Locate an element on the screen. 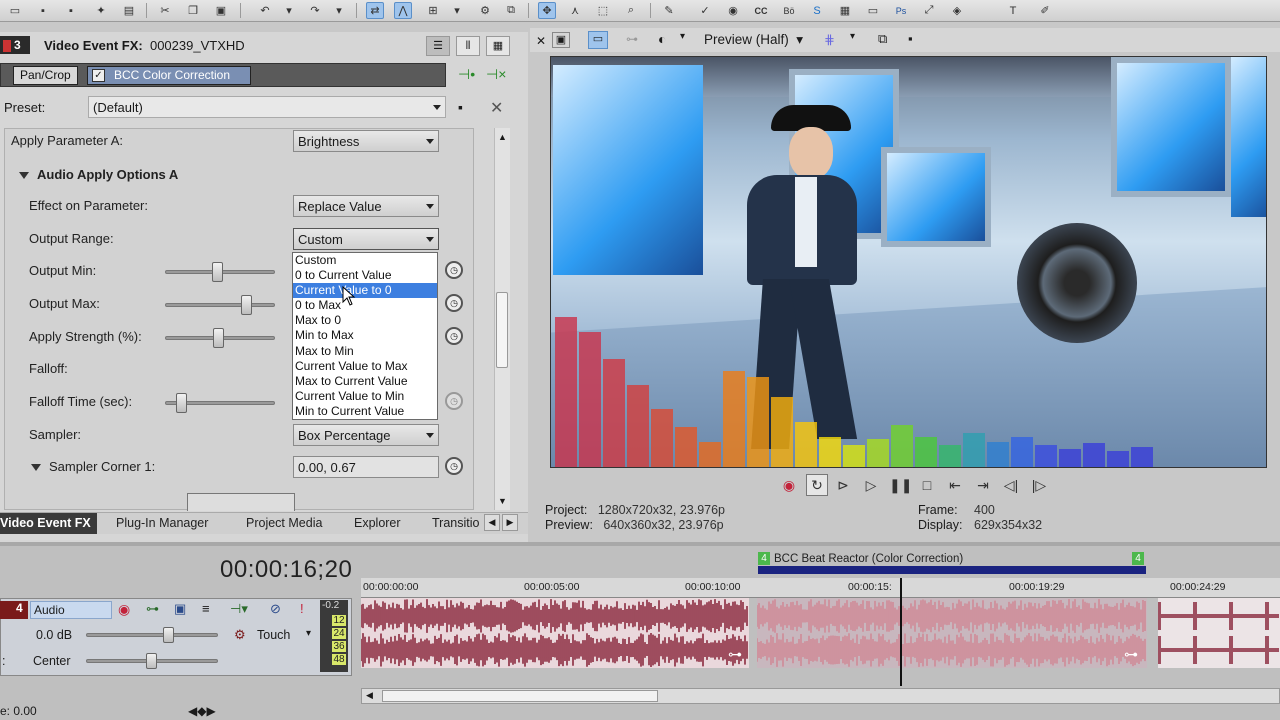  falloff-time-keyframe-icon: ◷ is located at coordinates (454, 401).